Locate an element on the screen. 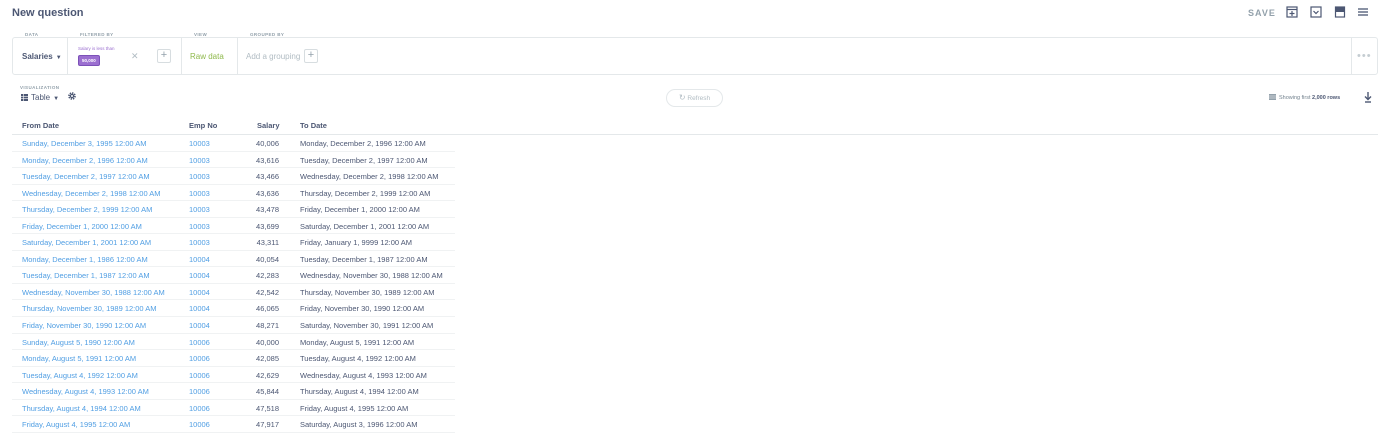  cell-salary: 43,478 is located at coordinates (267, 210).